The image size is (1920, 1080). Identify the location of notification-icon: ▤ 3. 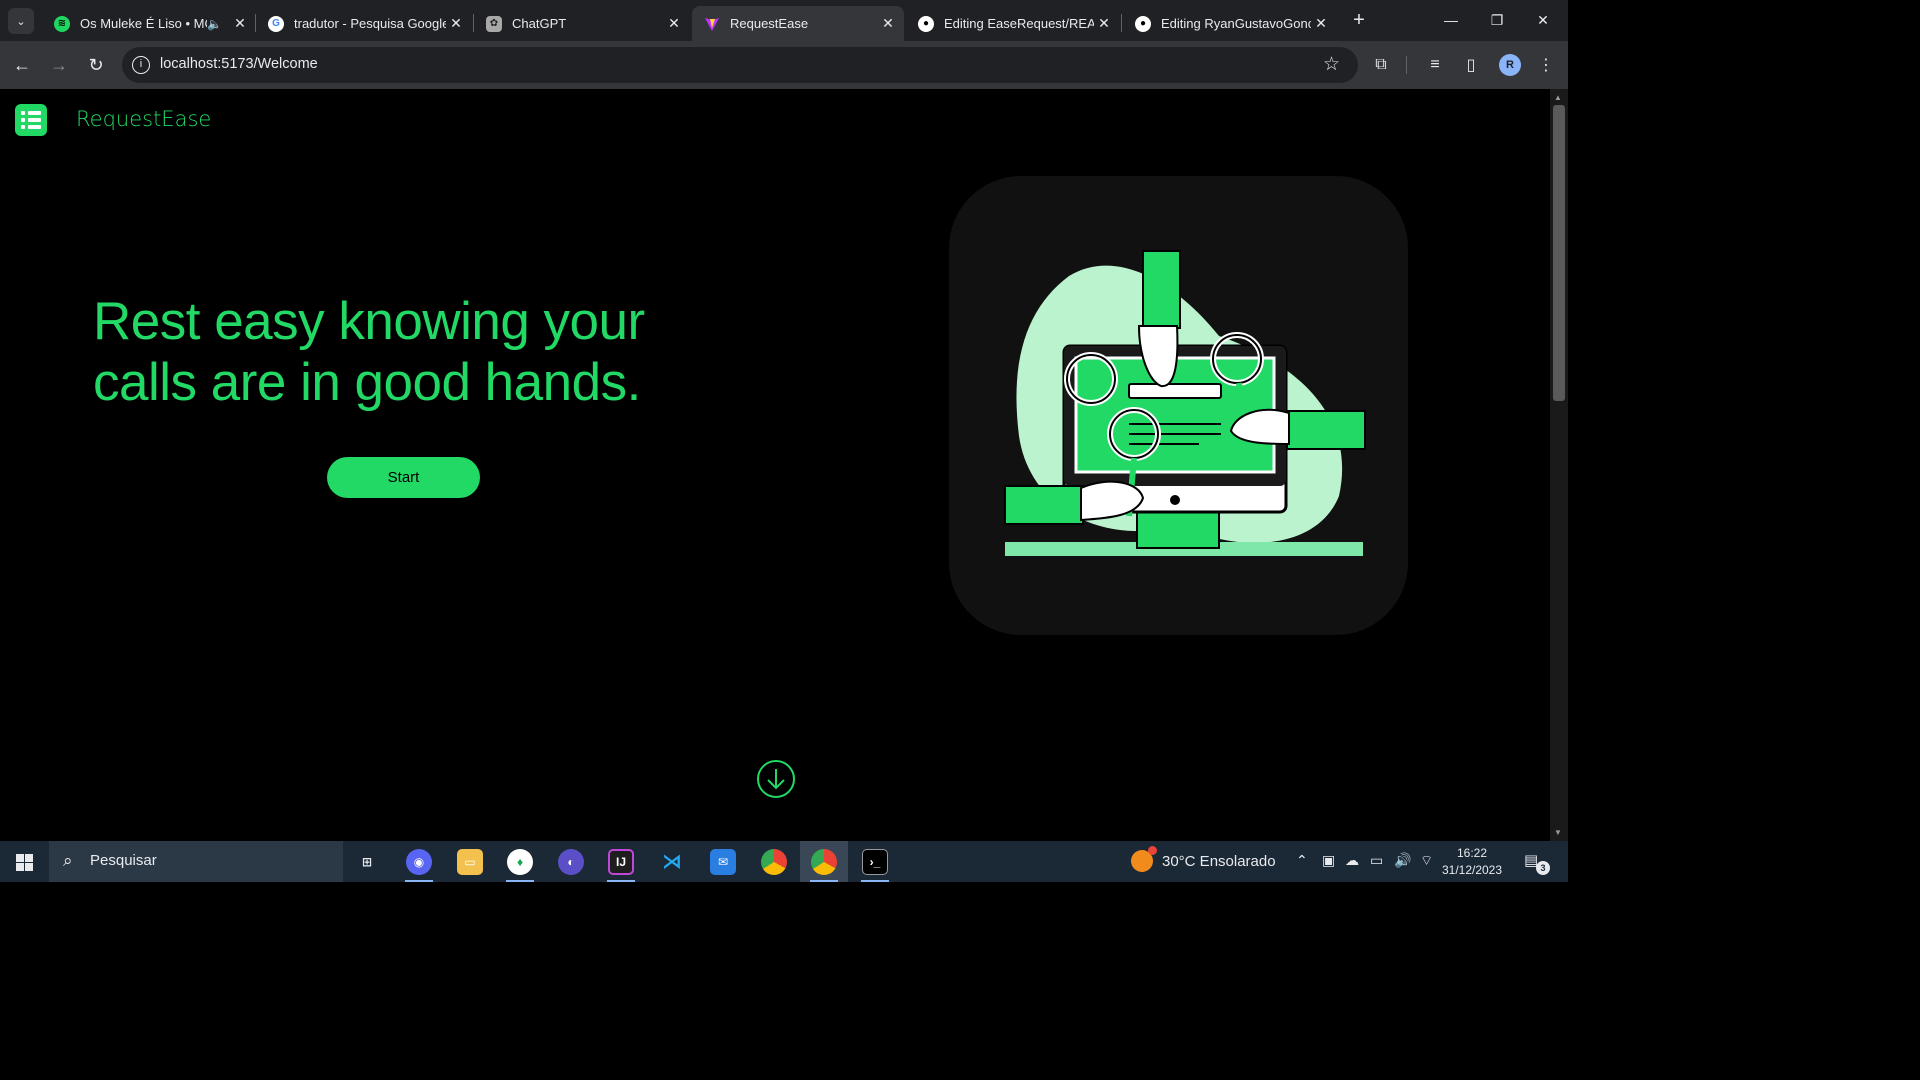
(1537, 863).